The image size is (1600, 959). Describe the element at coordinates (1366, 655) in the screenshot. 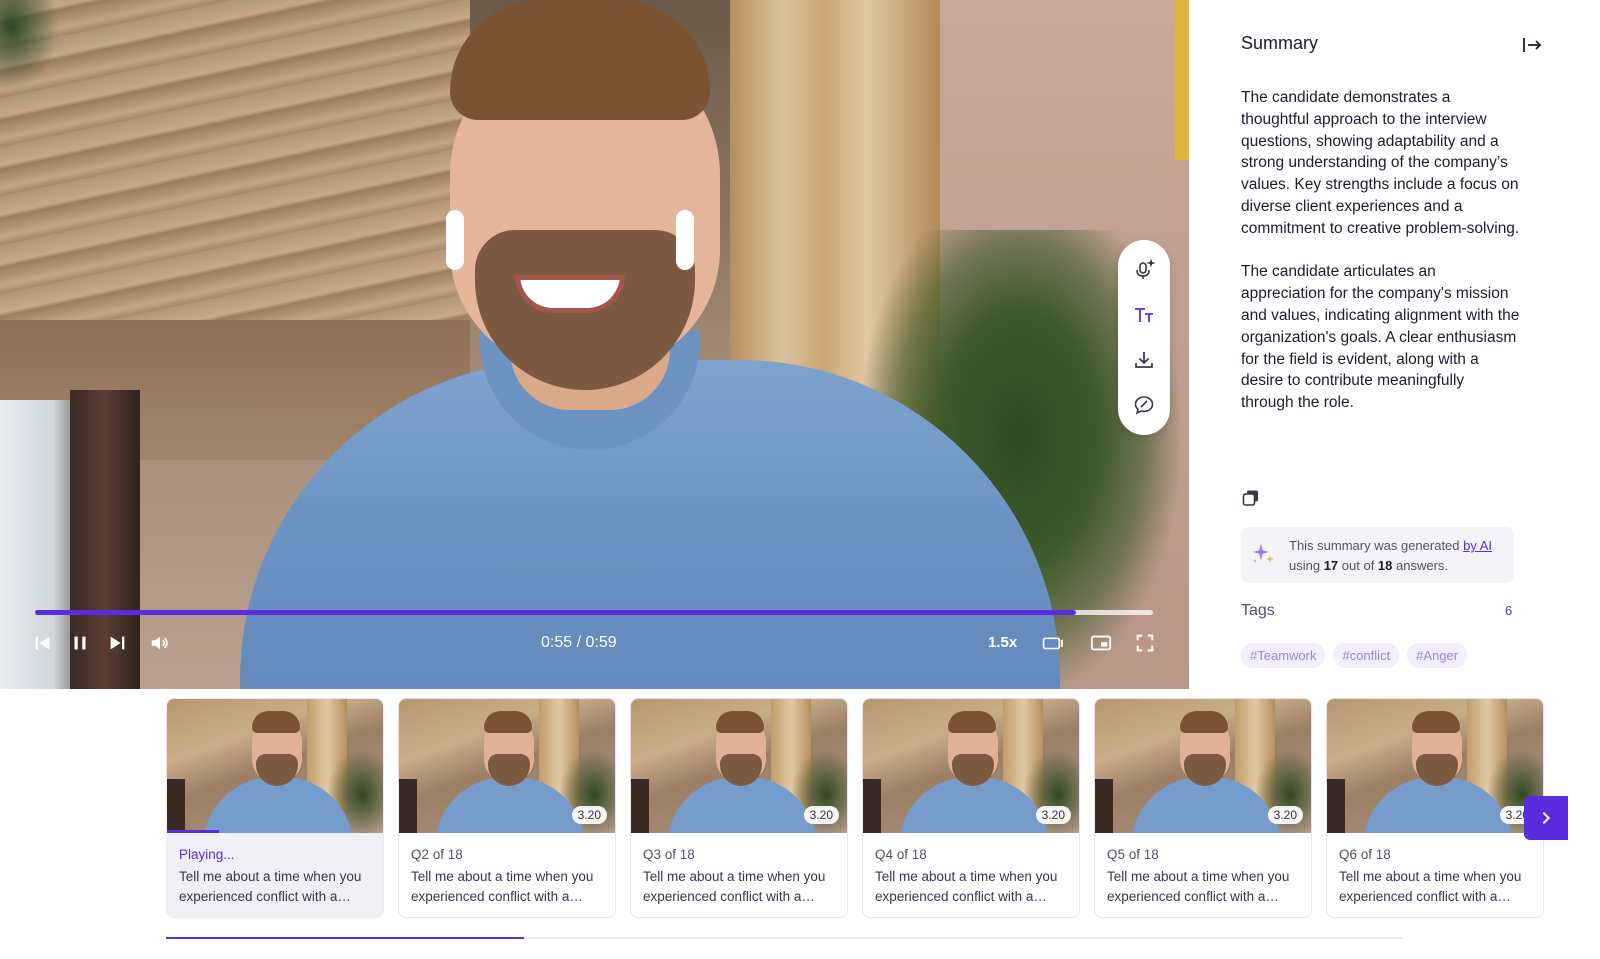

I see `tag-chip: #conflict` at that location.